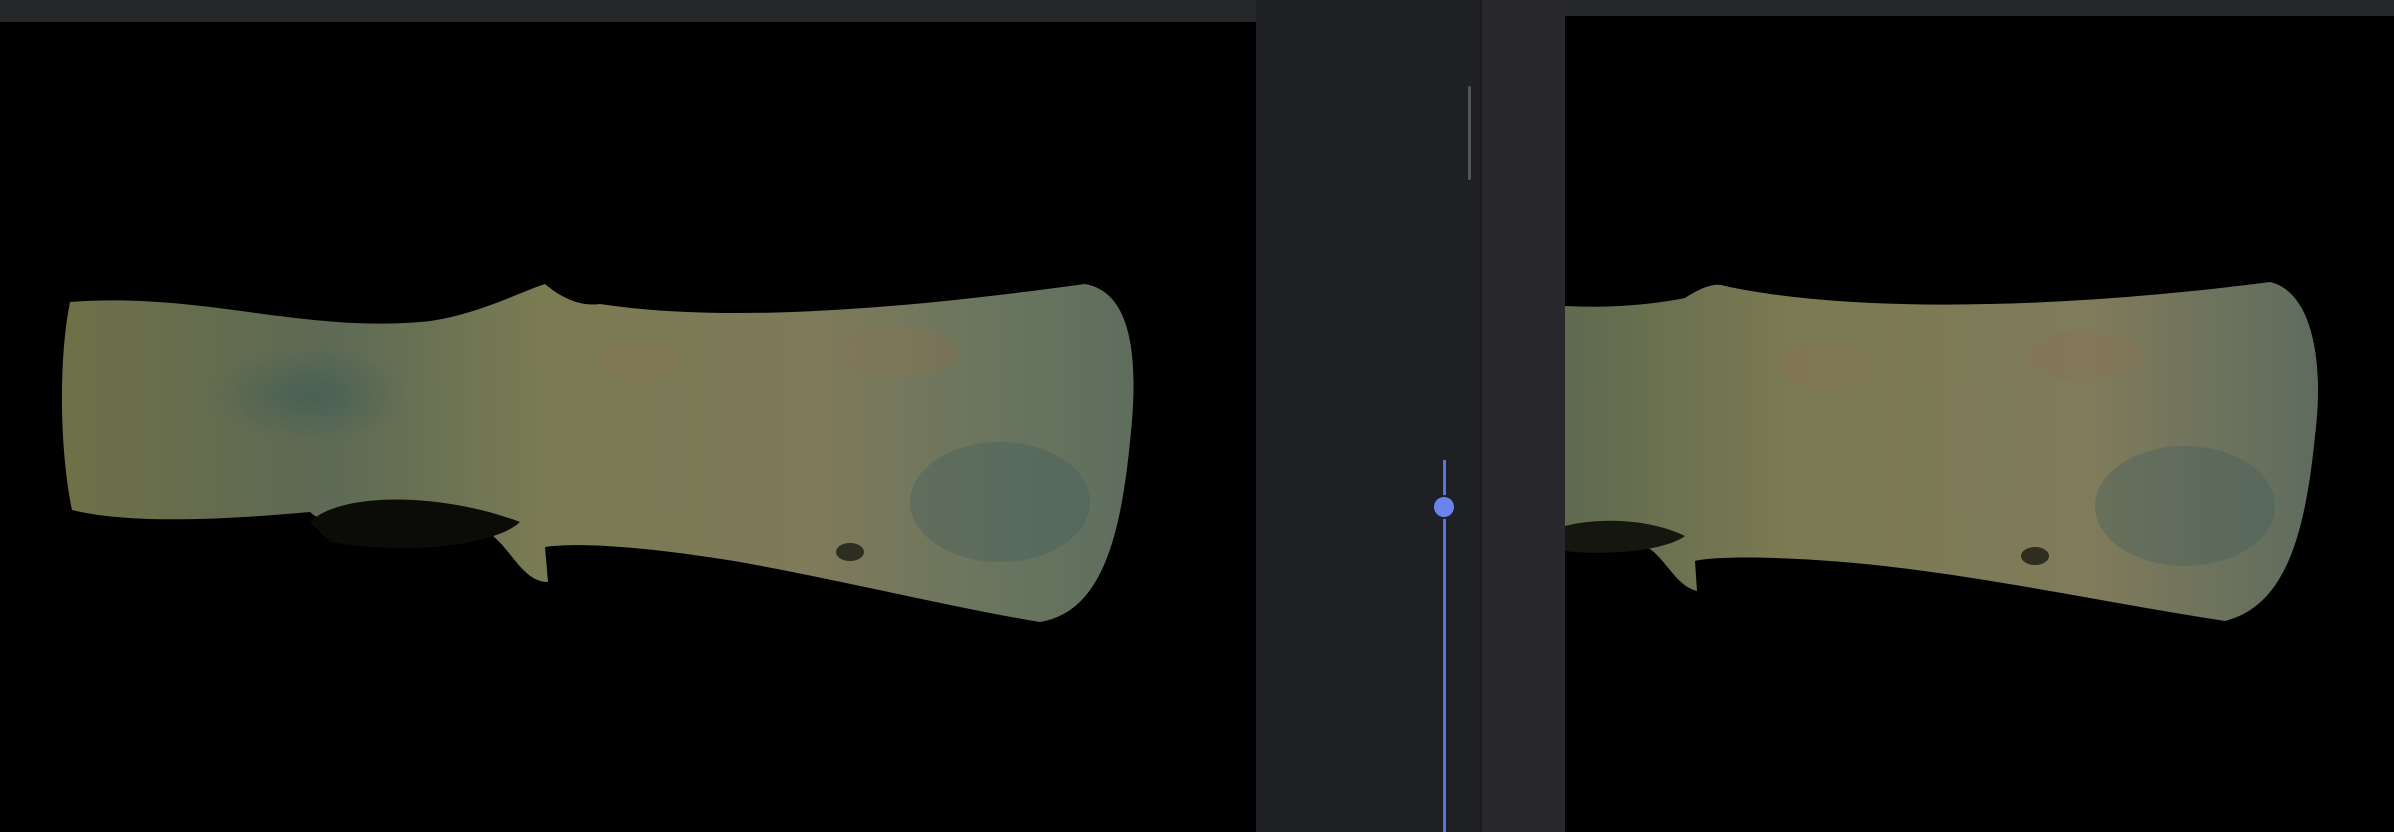  I want to click on center-gutter, so click(1368, 416).